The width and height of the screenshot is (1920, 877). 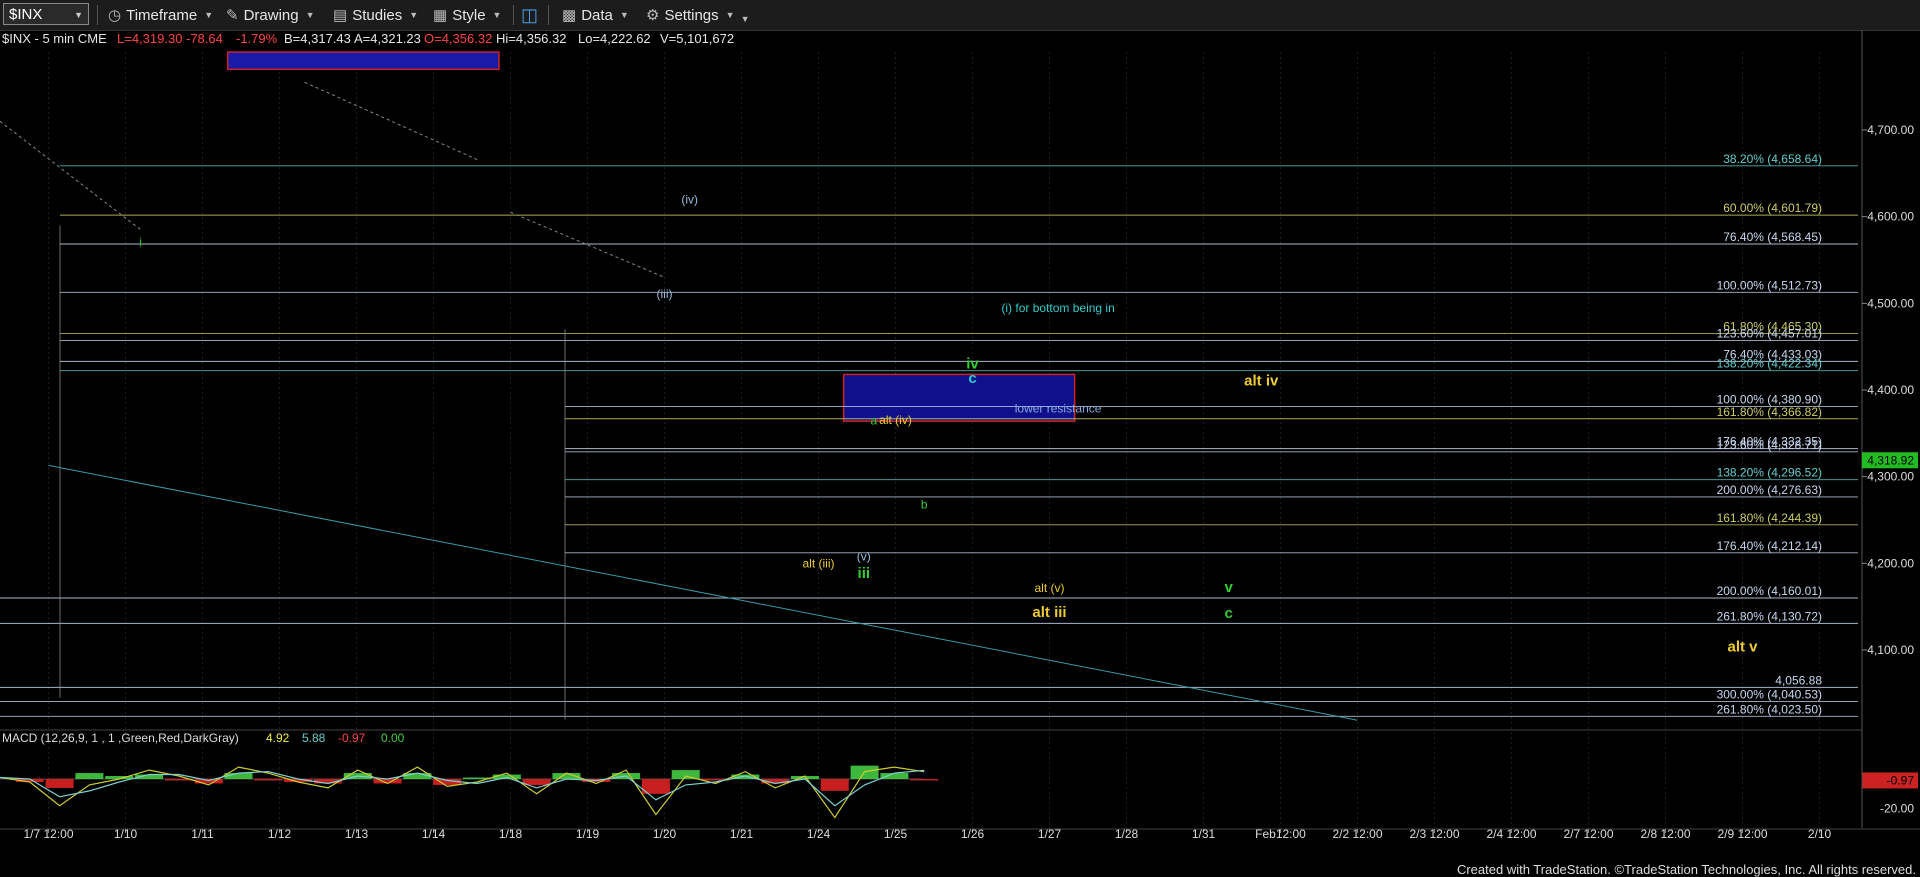 I want to click on time-tick-label: 1/7 12:00, so click(x=48, y=834).